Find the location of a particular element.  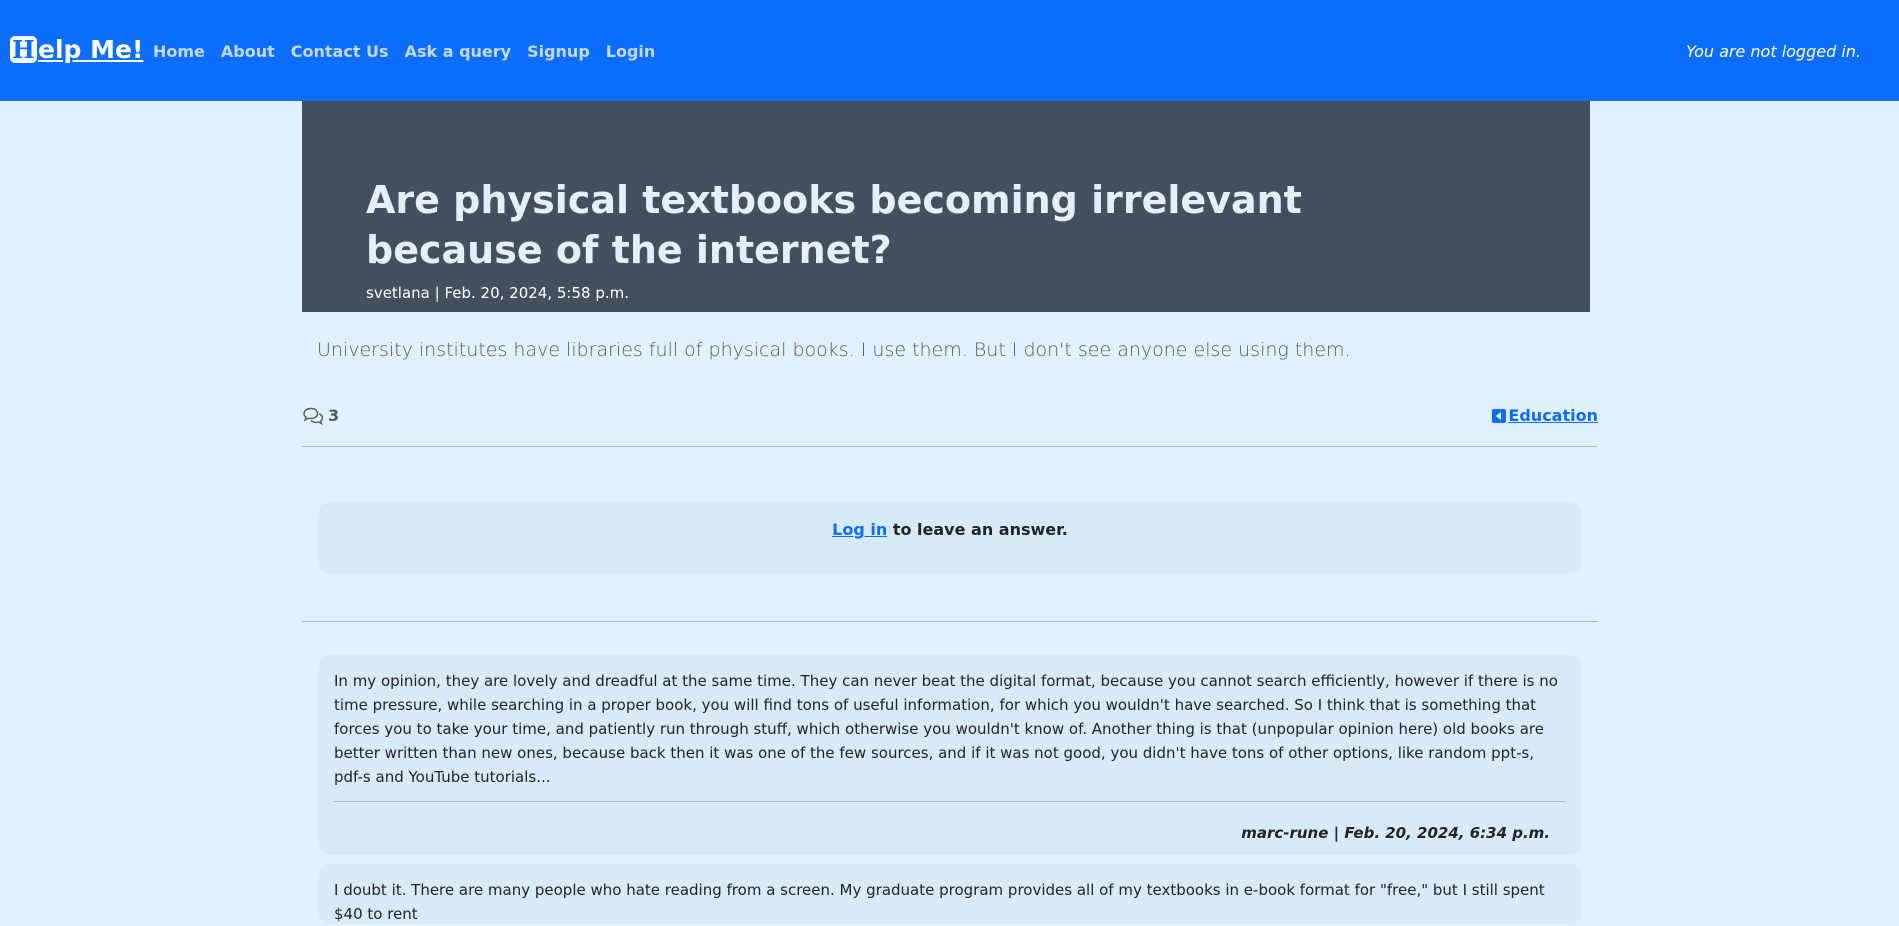

nav-about: About is located at coordinates (248, 51).